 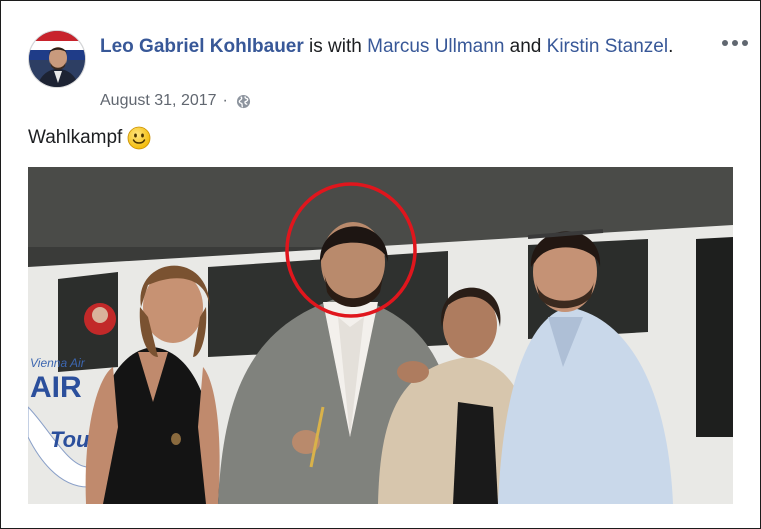 I want to click on tagged-person-link: Marcus Ullmann, so click(x=435, y=46).